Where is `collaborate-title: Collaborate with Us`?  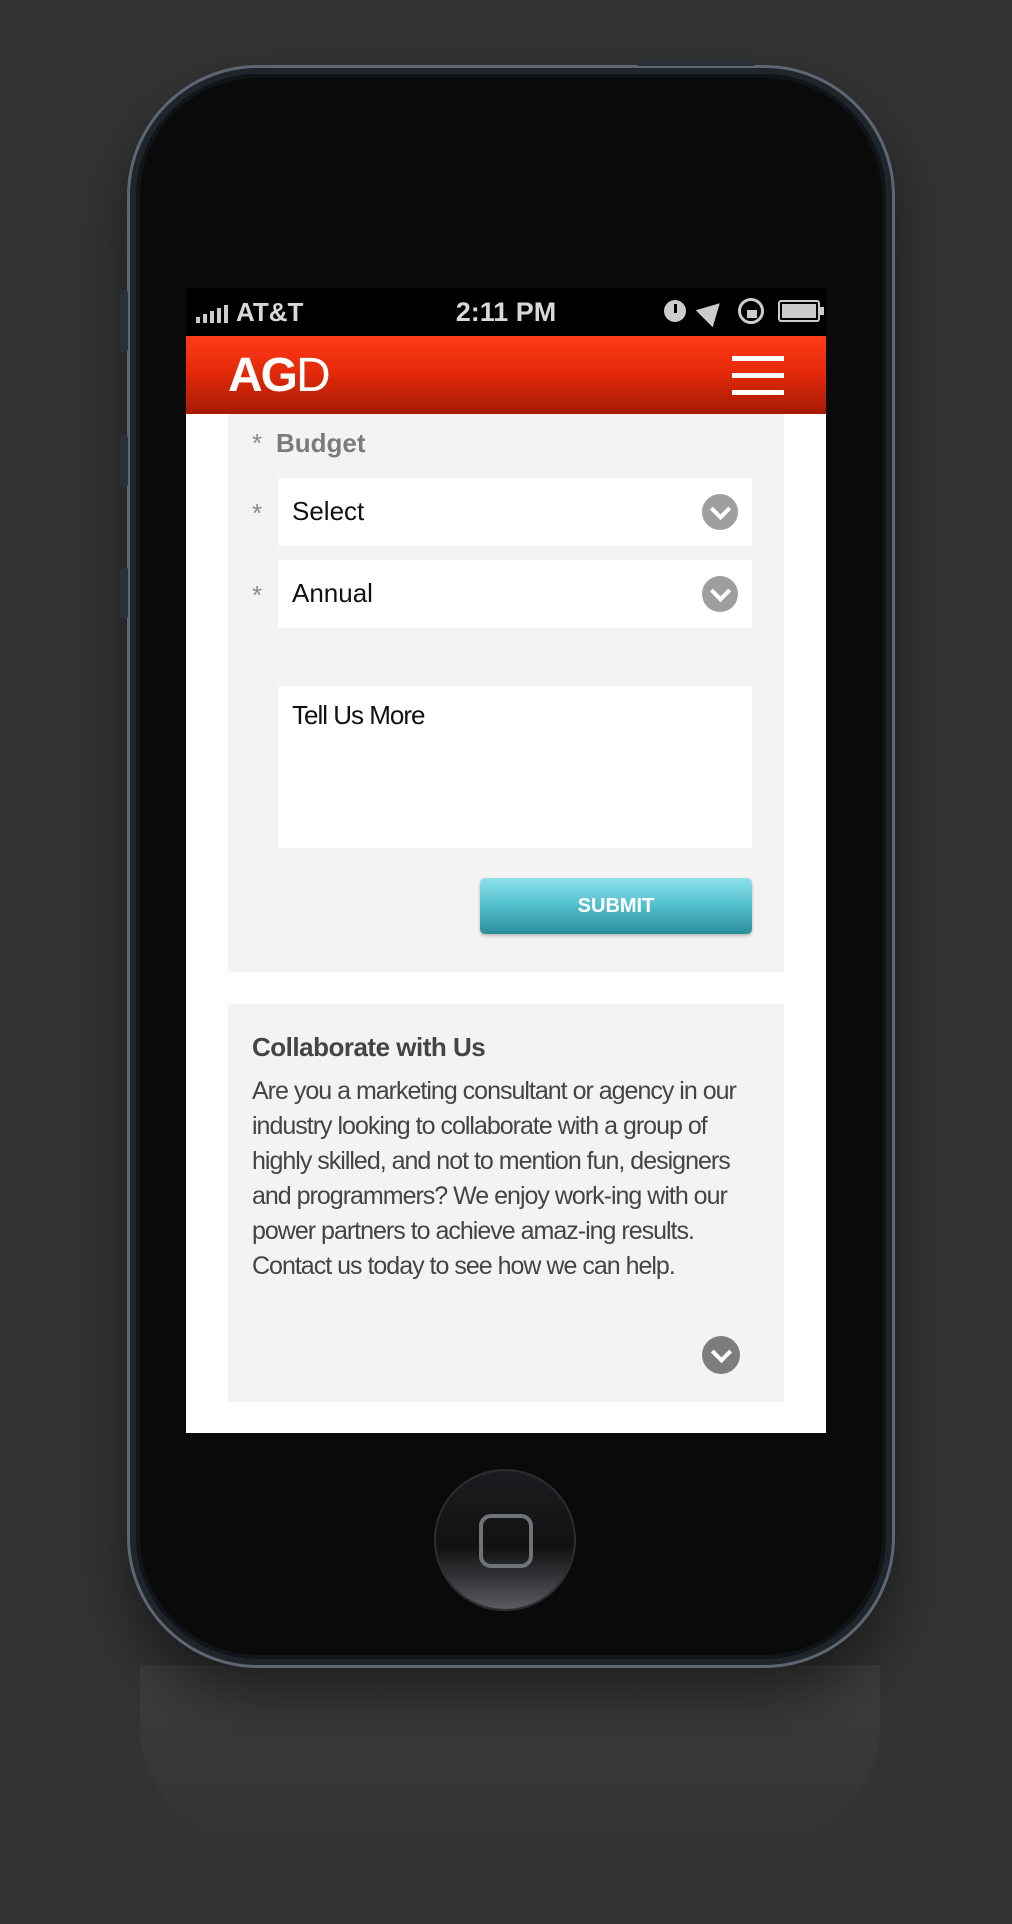
collaborate-title: Collaborate with Us is located at coordinates (369, 1047).